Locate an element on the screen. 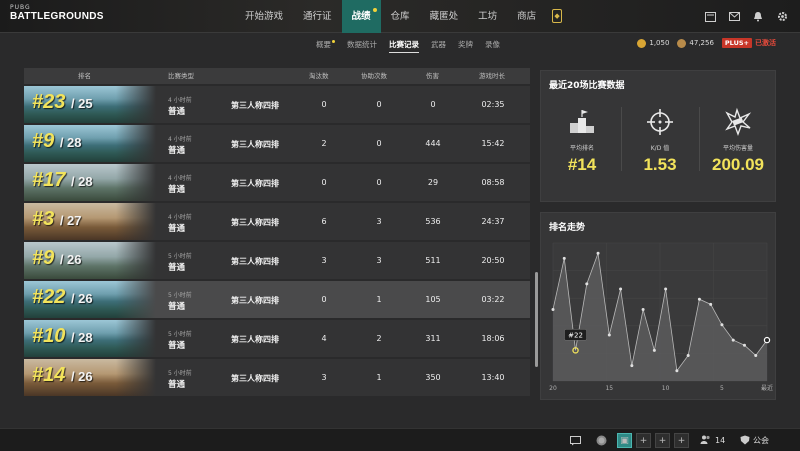 Image resolution: width=800 pixels, height=451 pixels. main-nav: 开始游戏 通行证 战绩 仓库 藏匿处 工坊 商店 ◆ is located at coordinates (402, 16).